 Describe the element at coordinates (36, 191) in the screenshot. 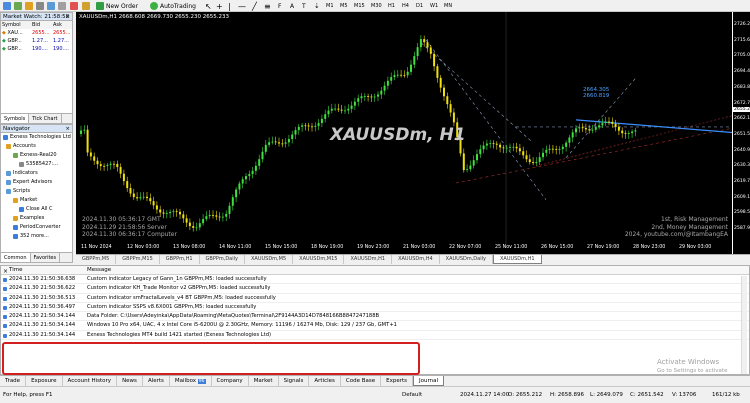

I see `nav-item-scripts: Scripts` at that location.